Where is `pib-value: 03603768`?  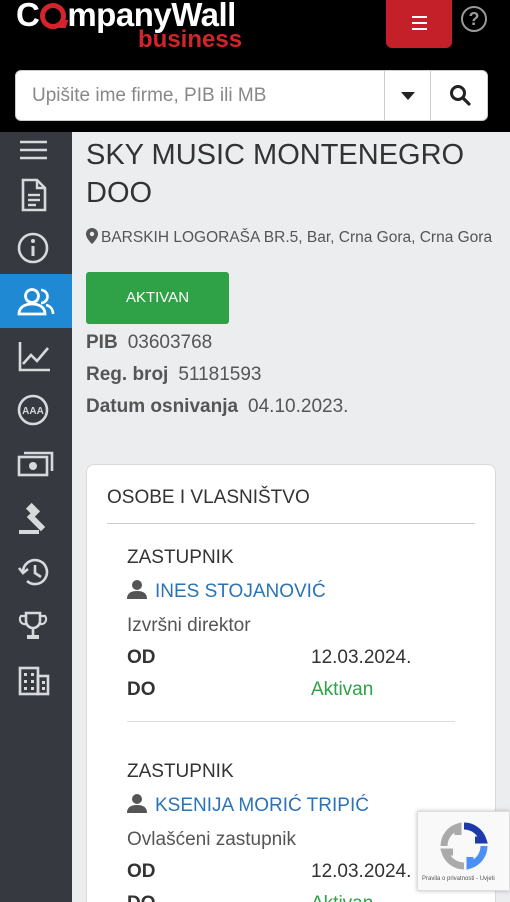
pib-value: 03603768 is located at coordinates (170, 342).